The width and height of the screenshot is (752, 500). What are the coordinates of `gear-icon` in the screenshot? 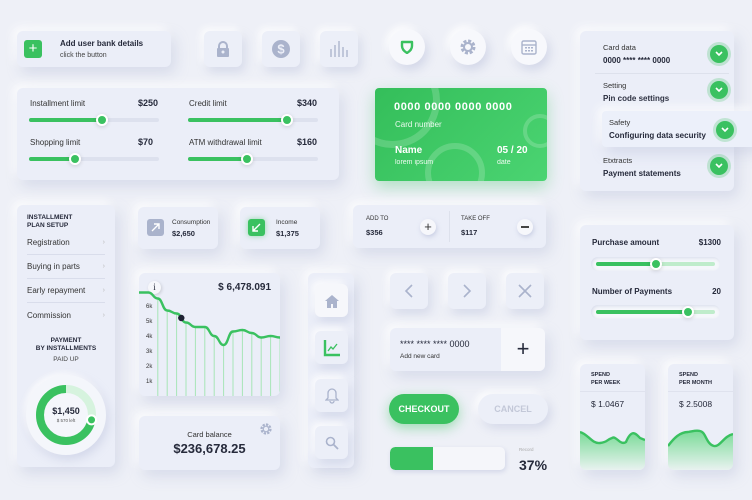 It's located at (266, 429).